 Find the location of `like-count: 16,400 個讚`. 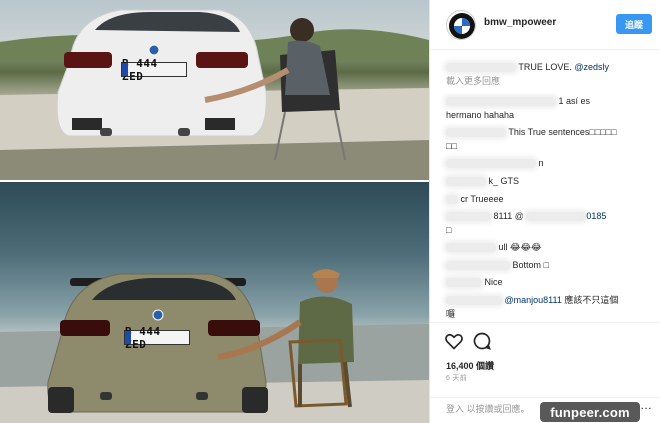

like-count: 16,400 個讚 is located at coordinates (470, 365).